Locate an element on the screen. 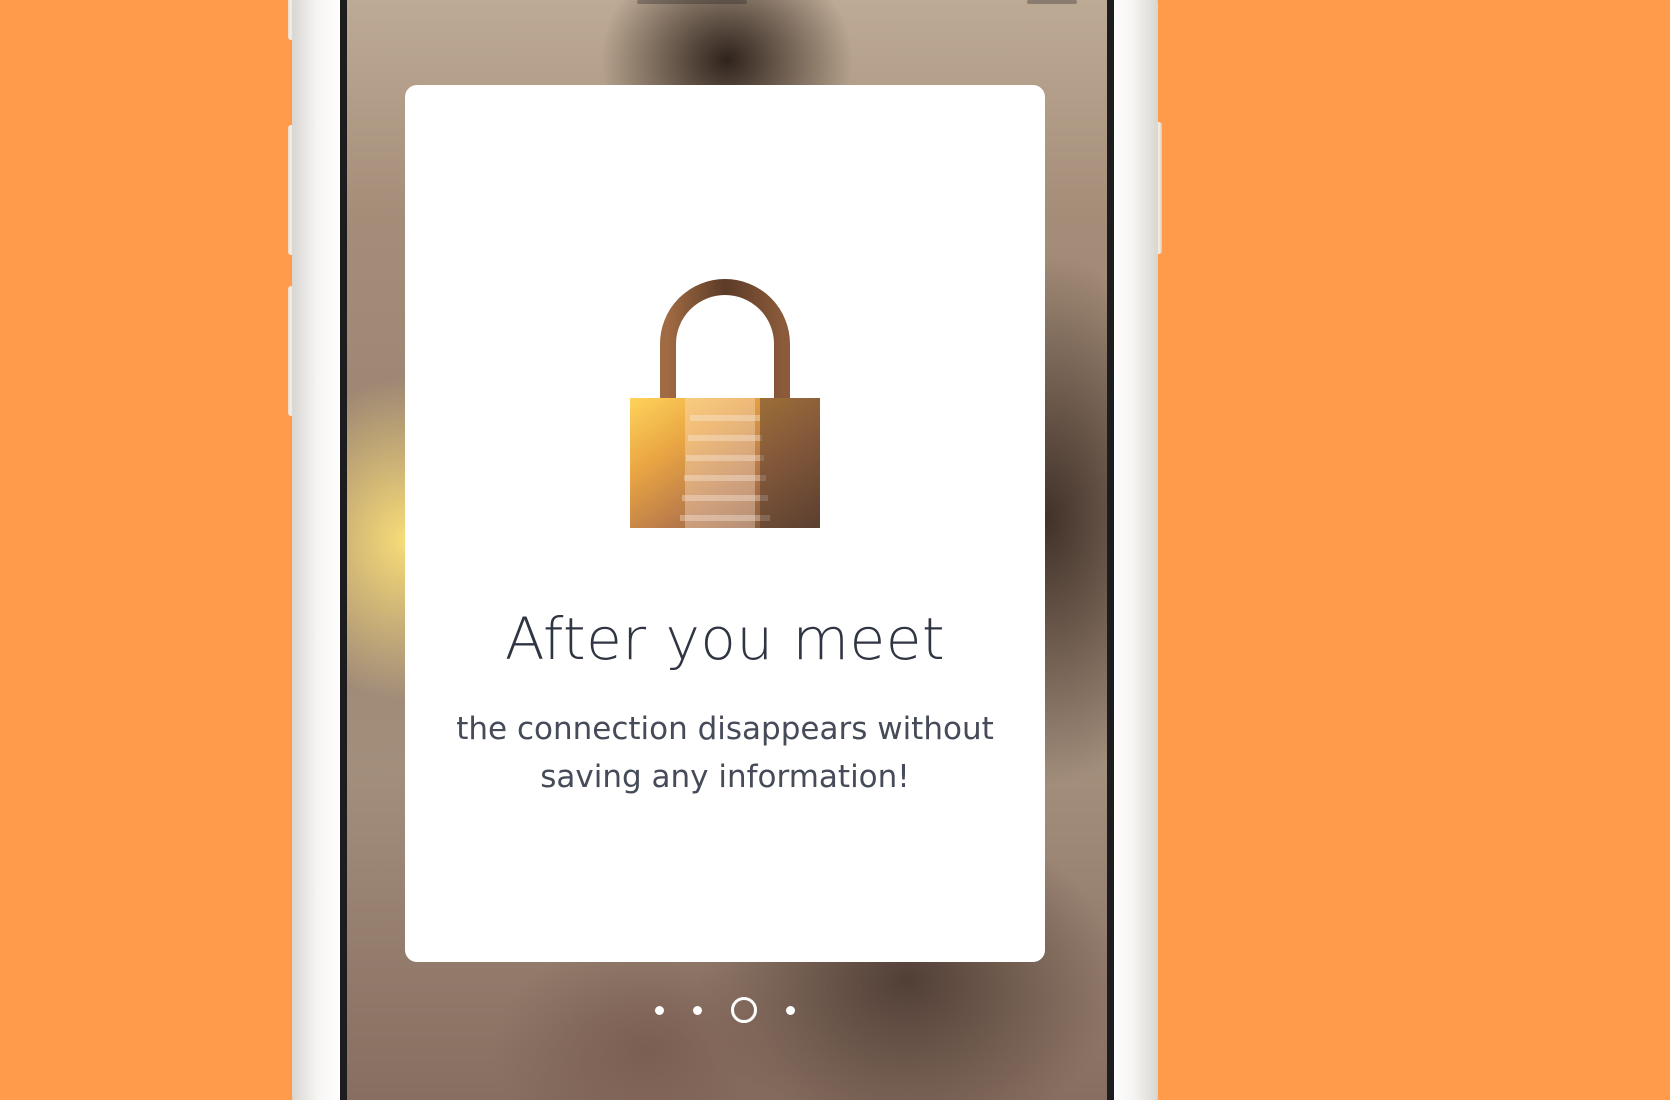 This screenshot has height=1100, width=1670. page-dot-3-active is located at coordinates (744, 1010).